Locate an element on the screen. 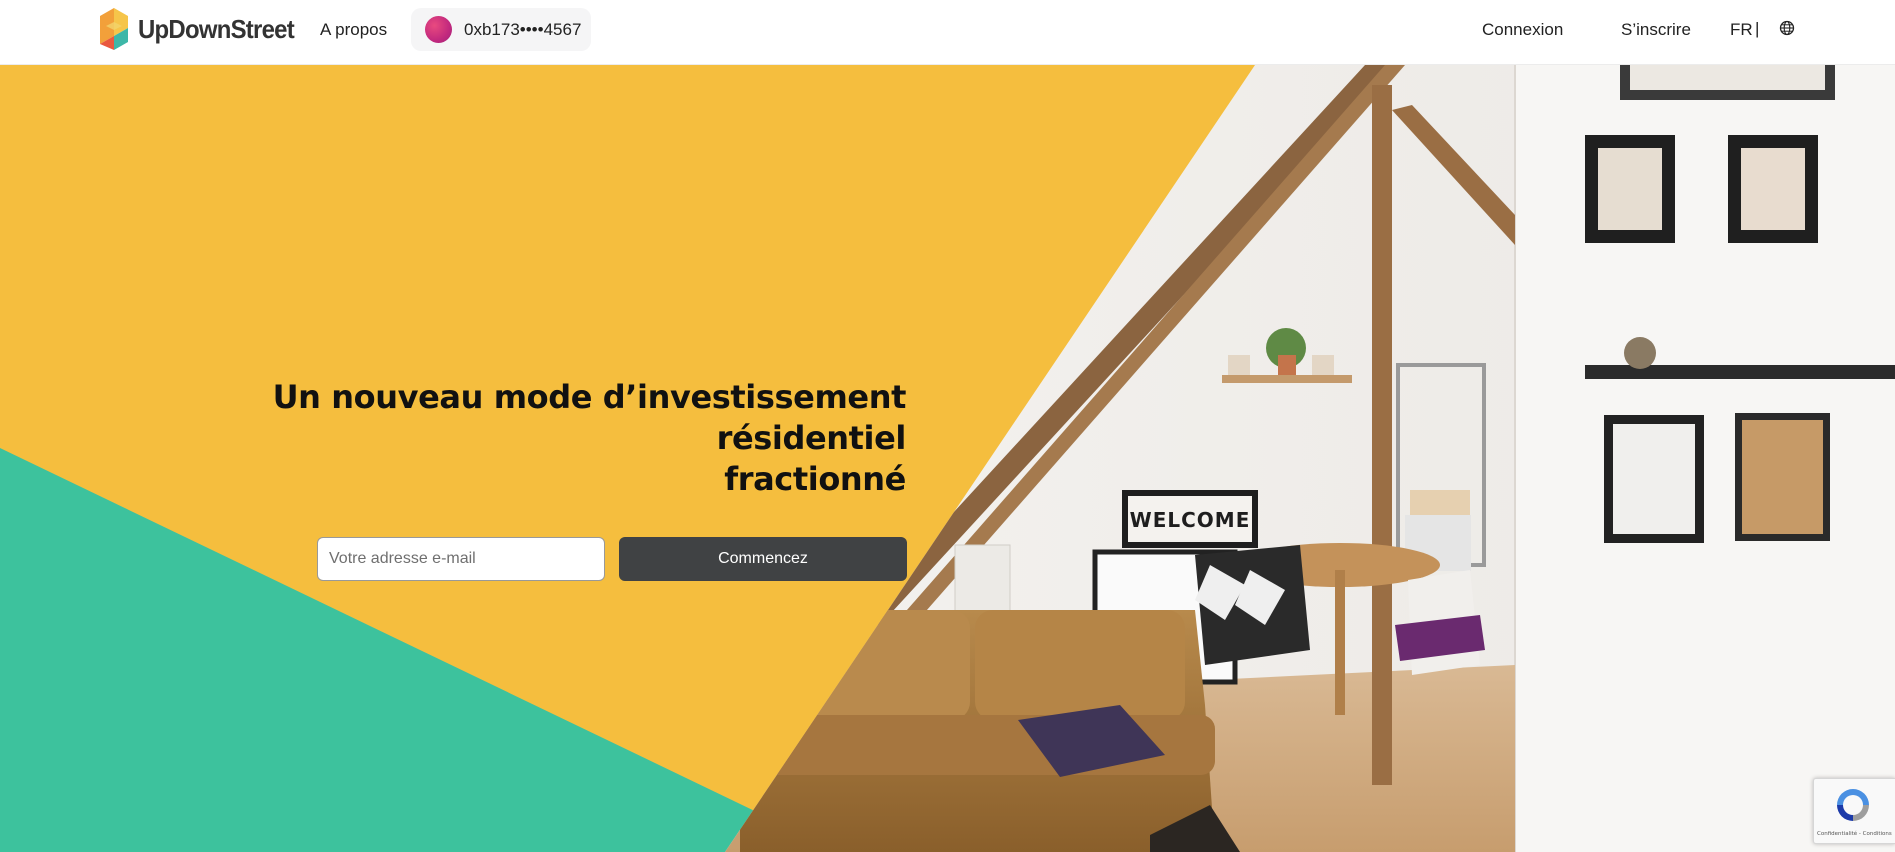  recaptcha-badge: Confidentialité - Conditions is located at coordinates (1854, 811).